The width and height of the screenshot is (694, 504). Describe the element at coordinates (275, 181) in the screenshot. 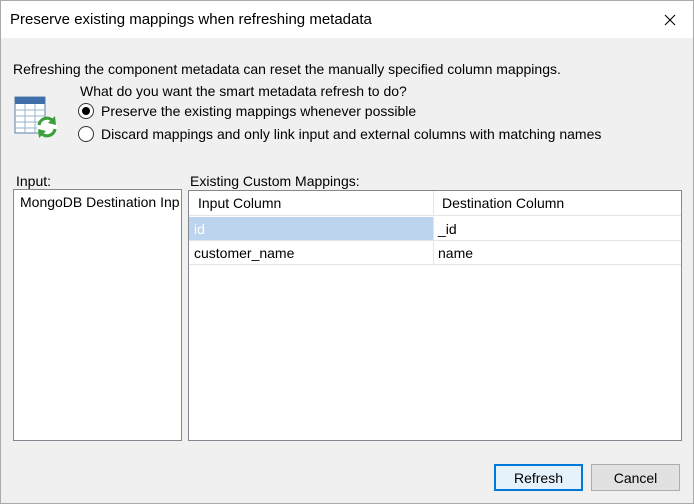

I see `mappings-label: Existing Custom Mappings:` at that location.